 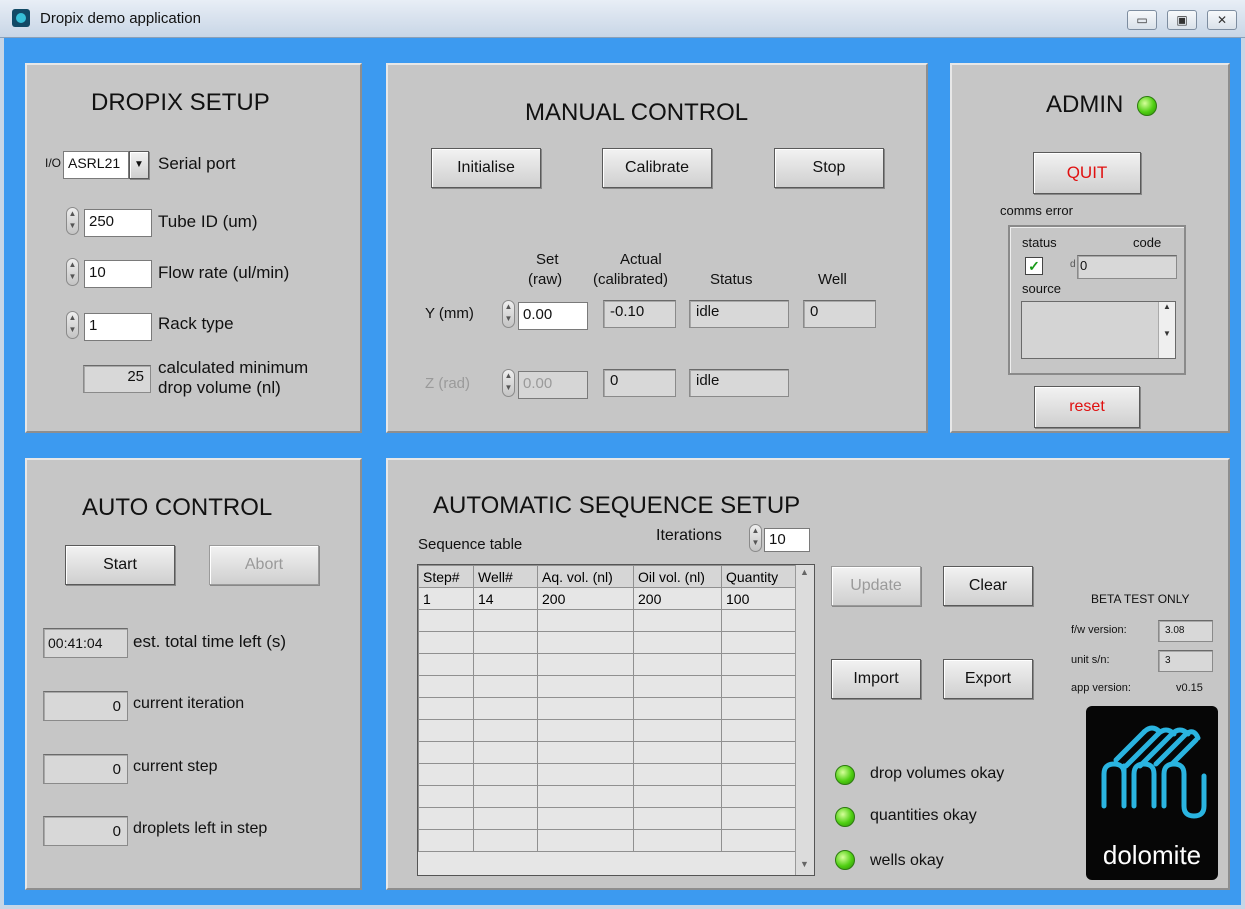 What do you see at coordinates (1166, 330) in the screenshot?
I see `source-scrollbar: ▲ ▼` at bounding box center [1166, 330].